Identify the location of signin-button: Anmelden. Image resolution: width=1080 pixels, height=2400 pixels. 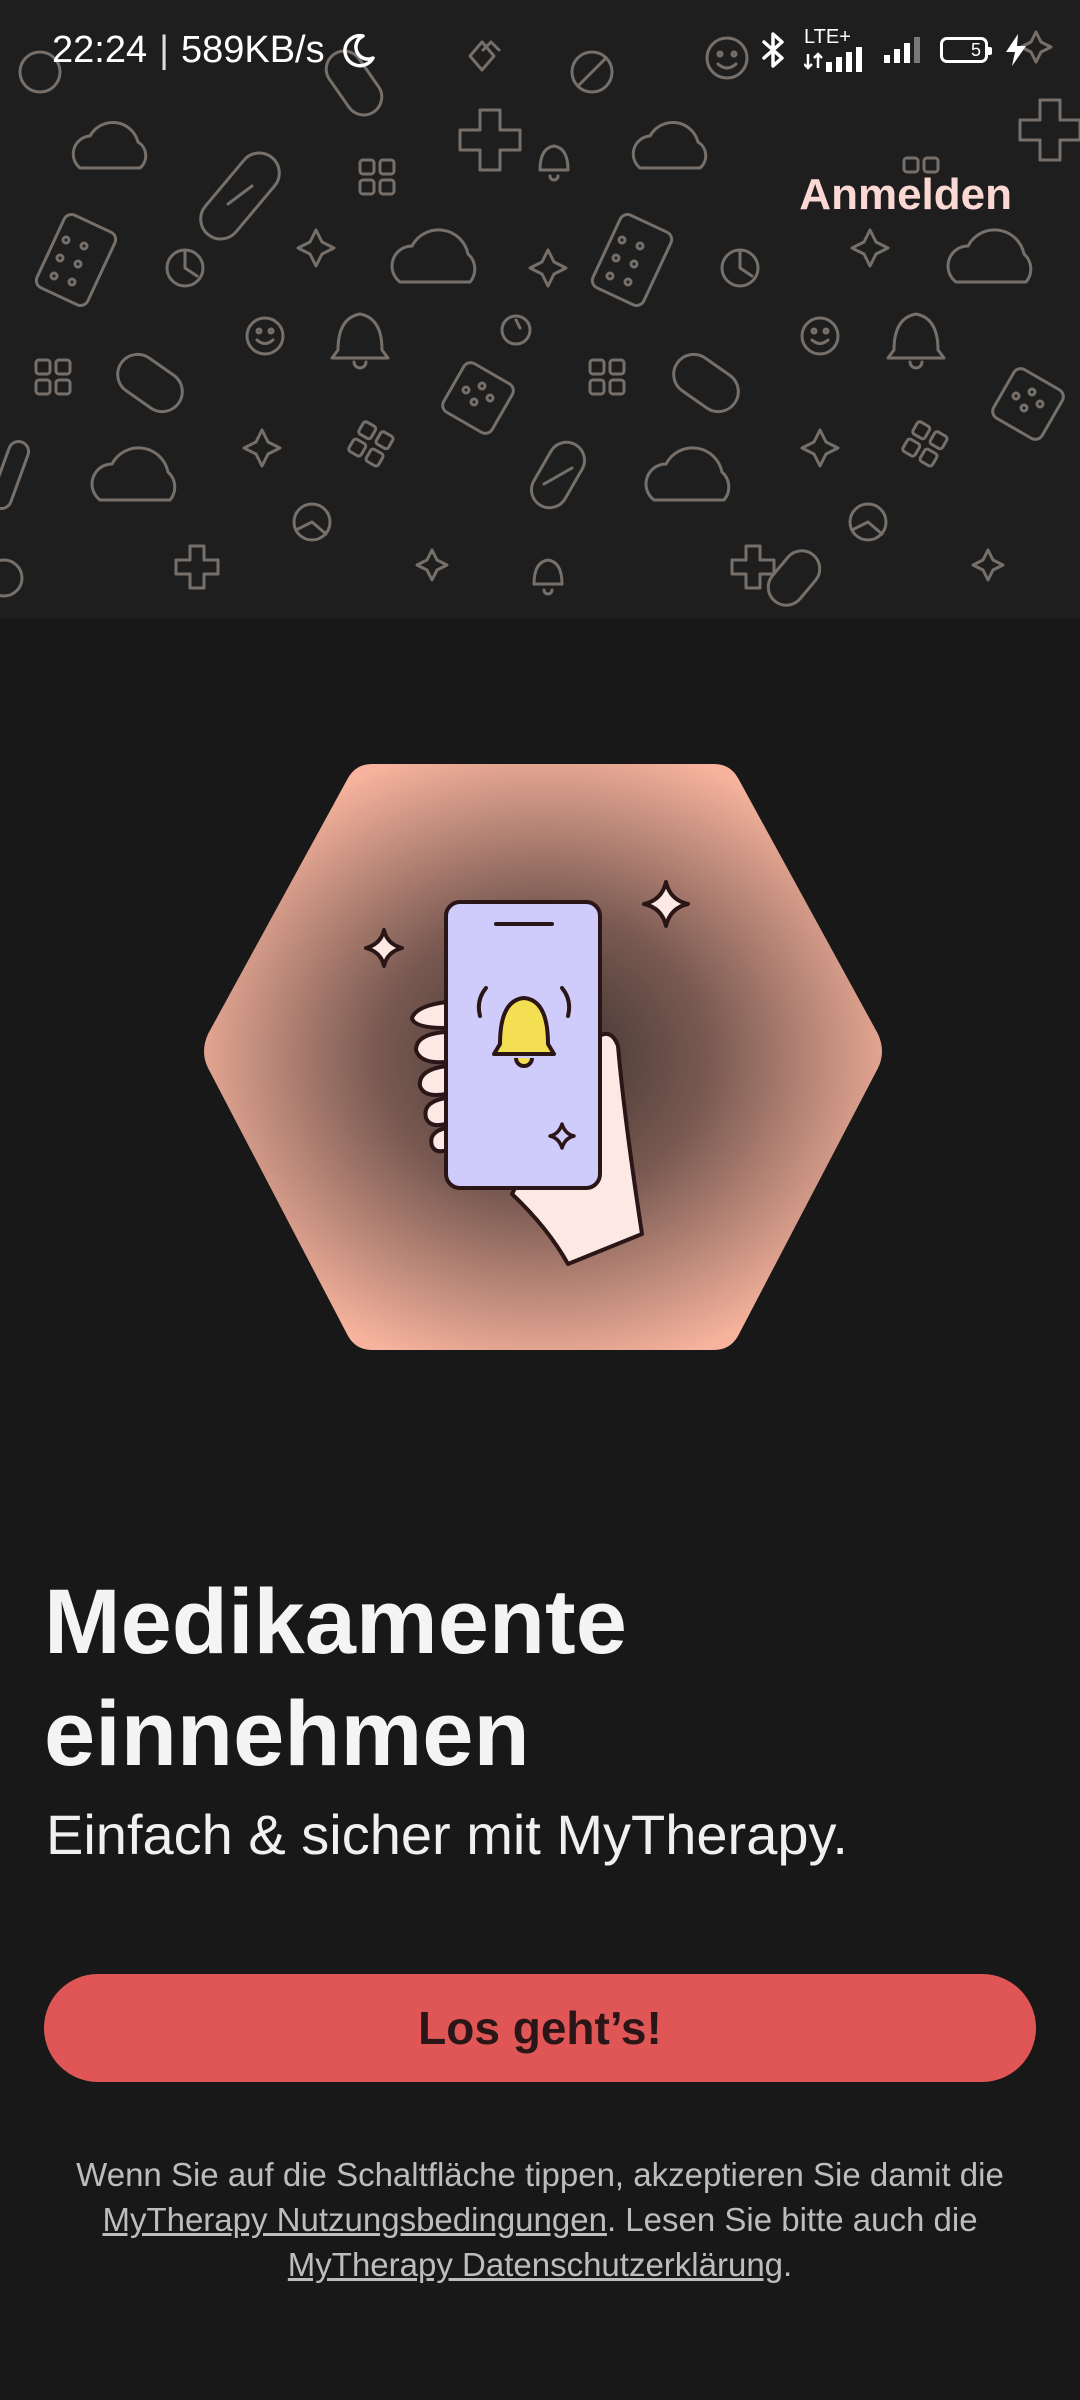
(905, 195).